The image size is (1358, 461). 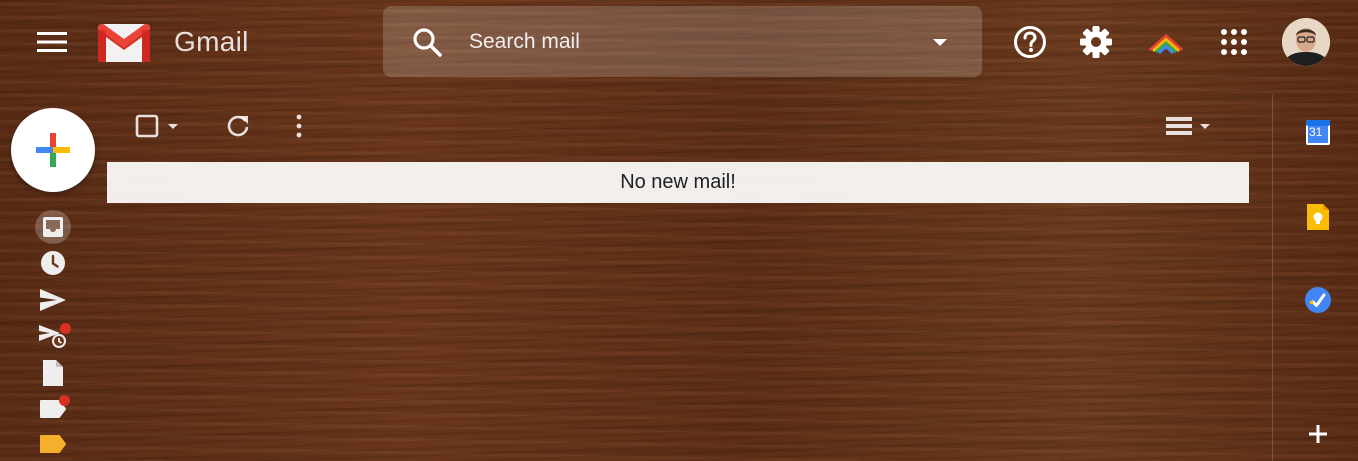 I want to click on draft-icon, so click(x=53, y=373).